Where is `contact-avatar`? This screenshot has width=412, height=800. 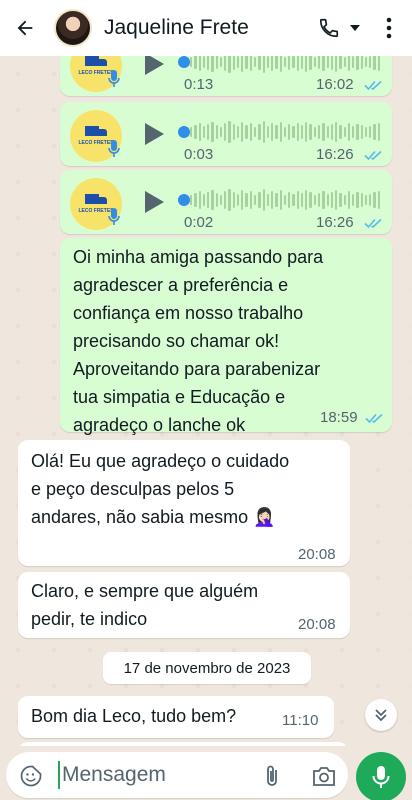
contact-avatar is located at coordinates (73, 28).